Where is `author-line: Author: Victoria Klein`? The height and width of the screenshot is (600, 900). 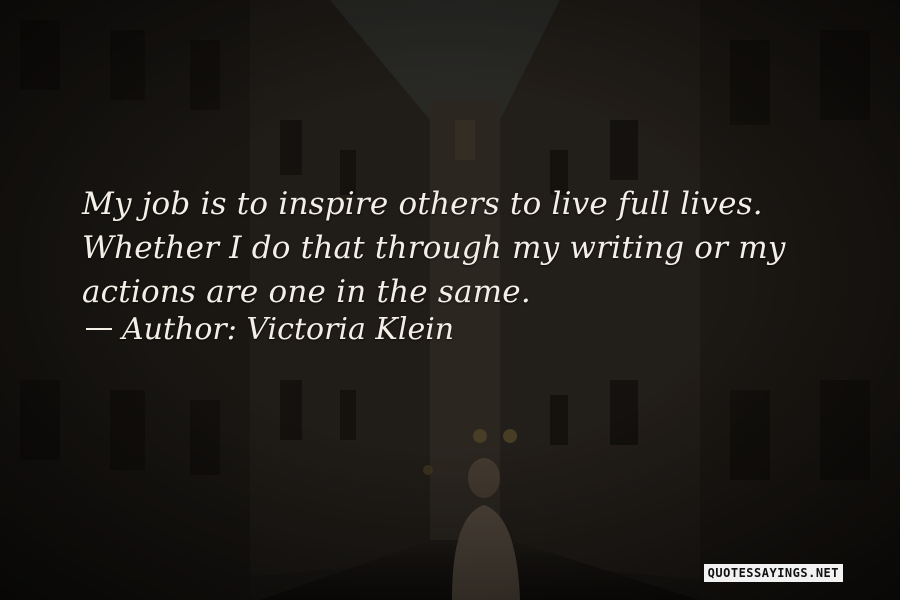
author-line: Author: Victoria Klein is located at coordinates (270, 330).